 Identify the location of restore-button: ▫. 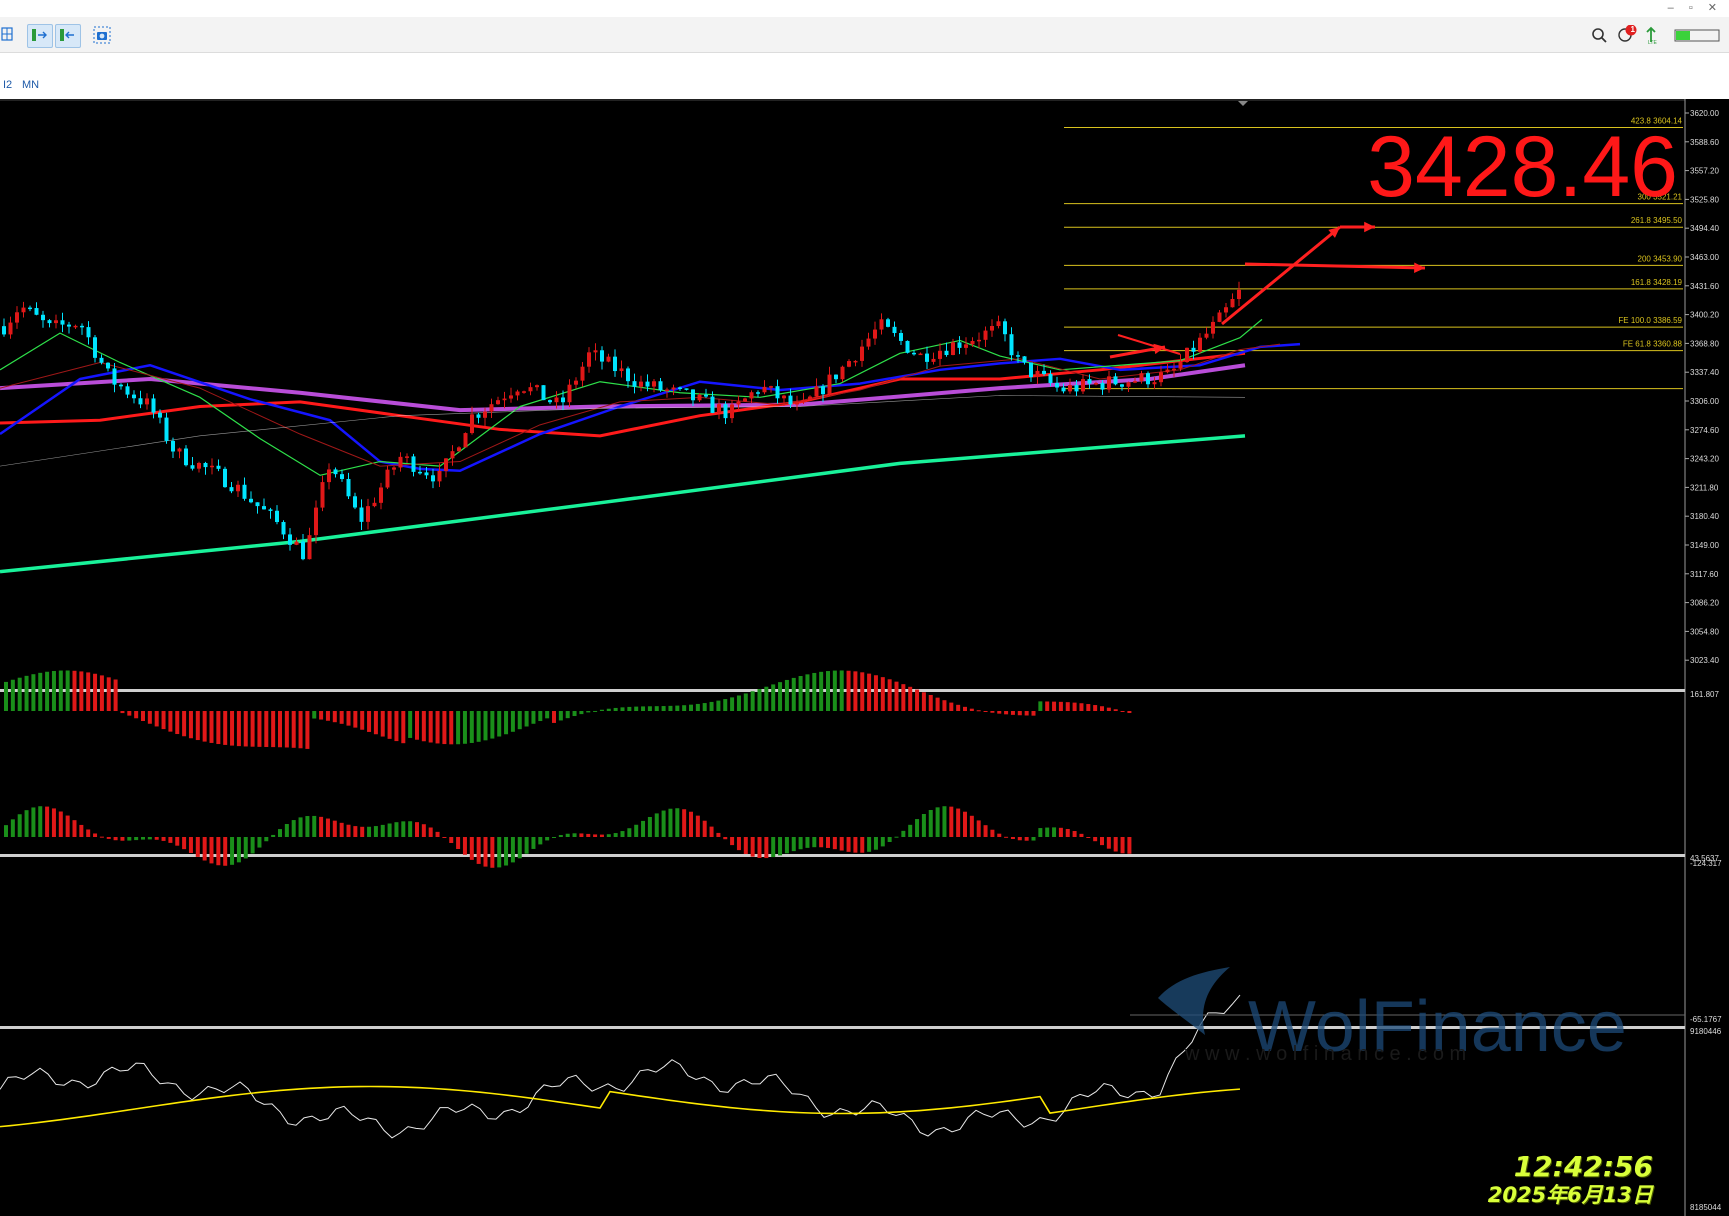
(1694, 8).